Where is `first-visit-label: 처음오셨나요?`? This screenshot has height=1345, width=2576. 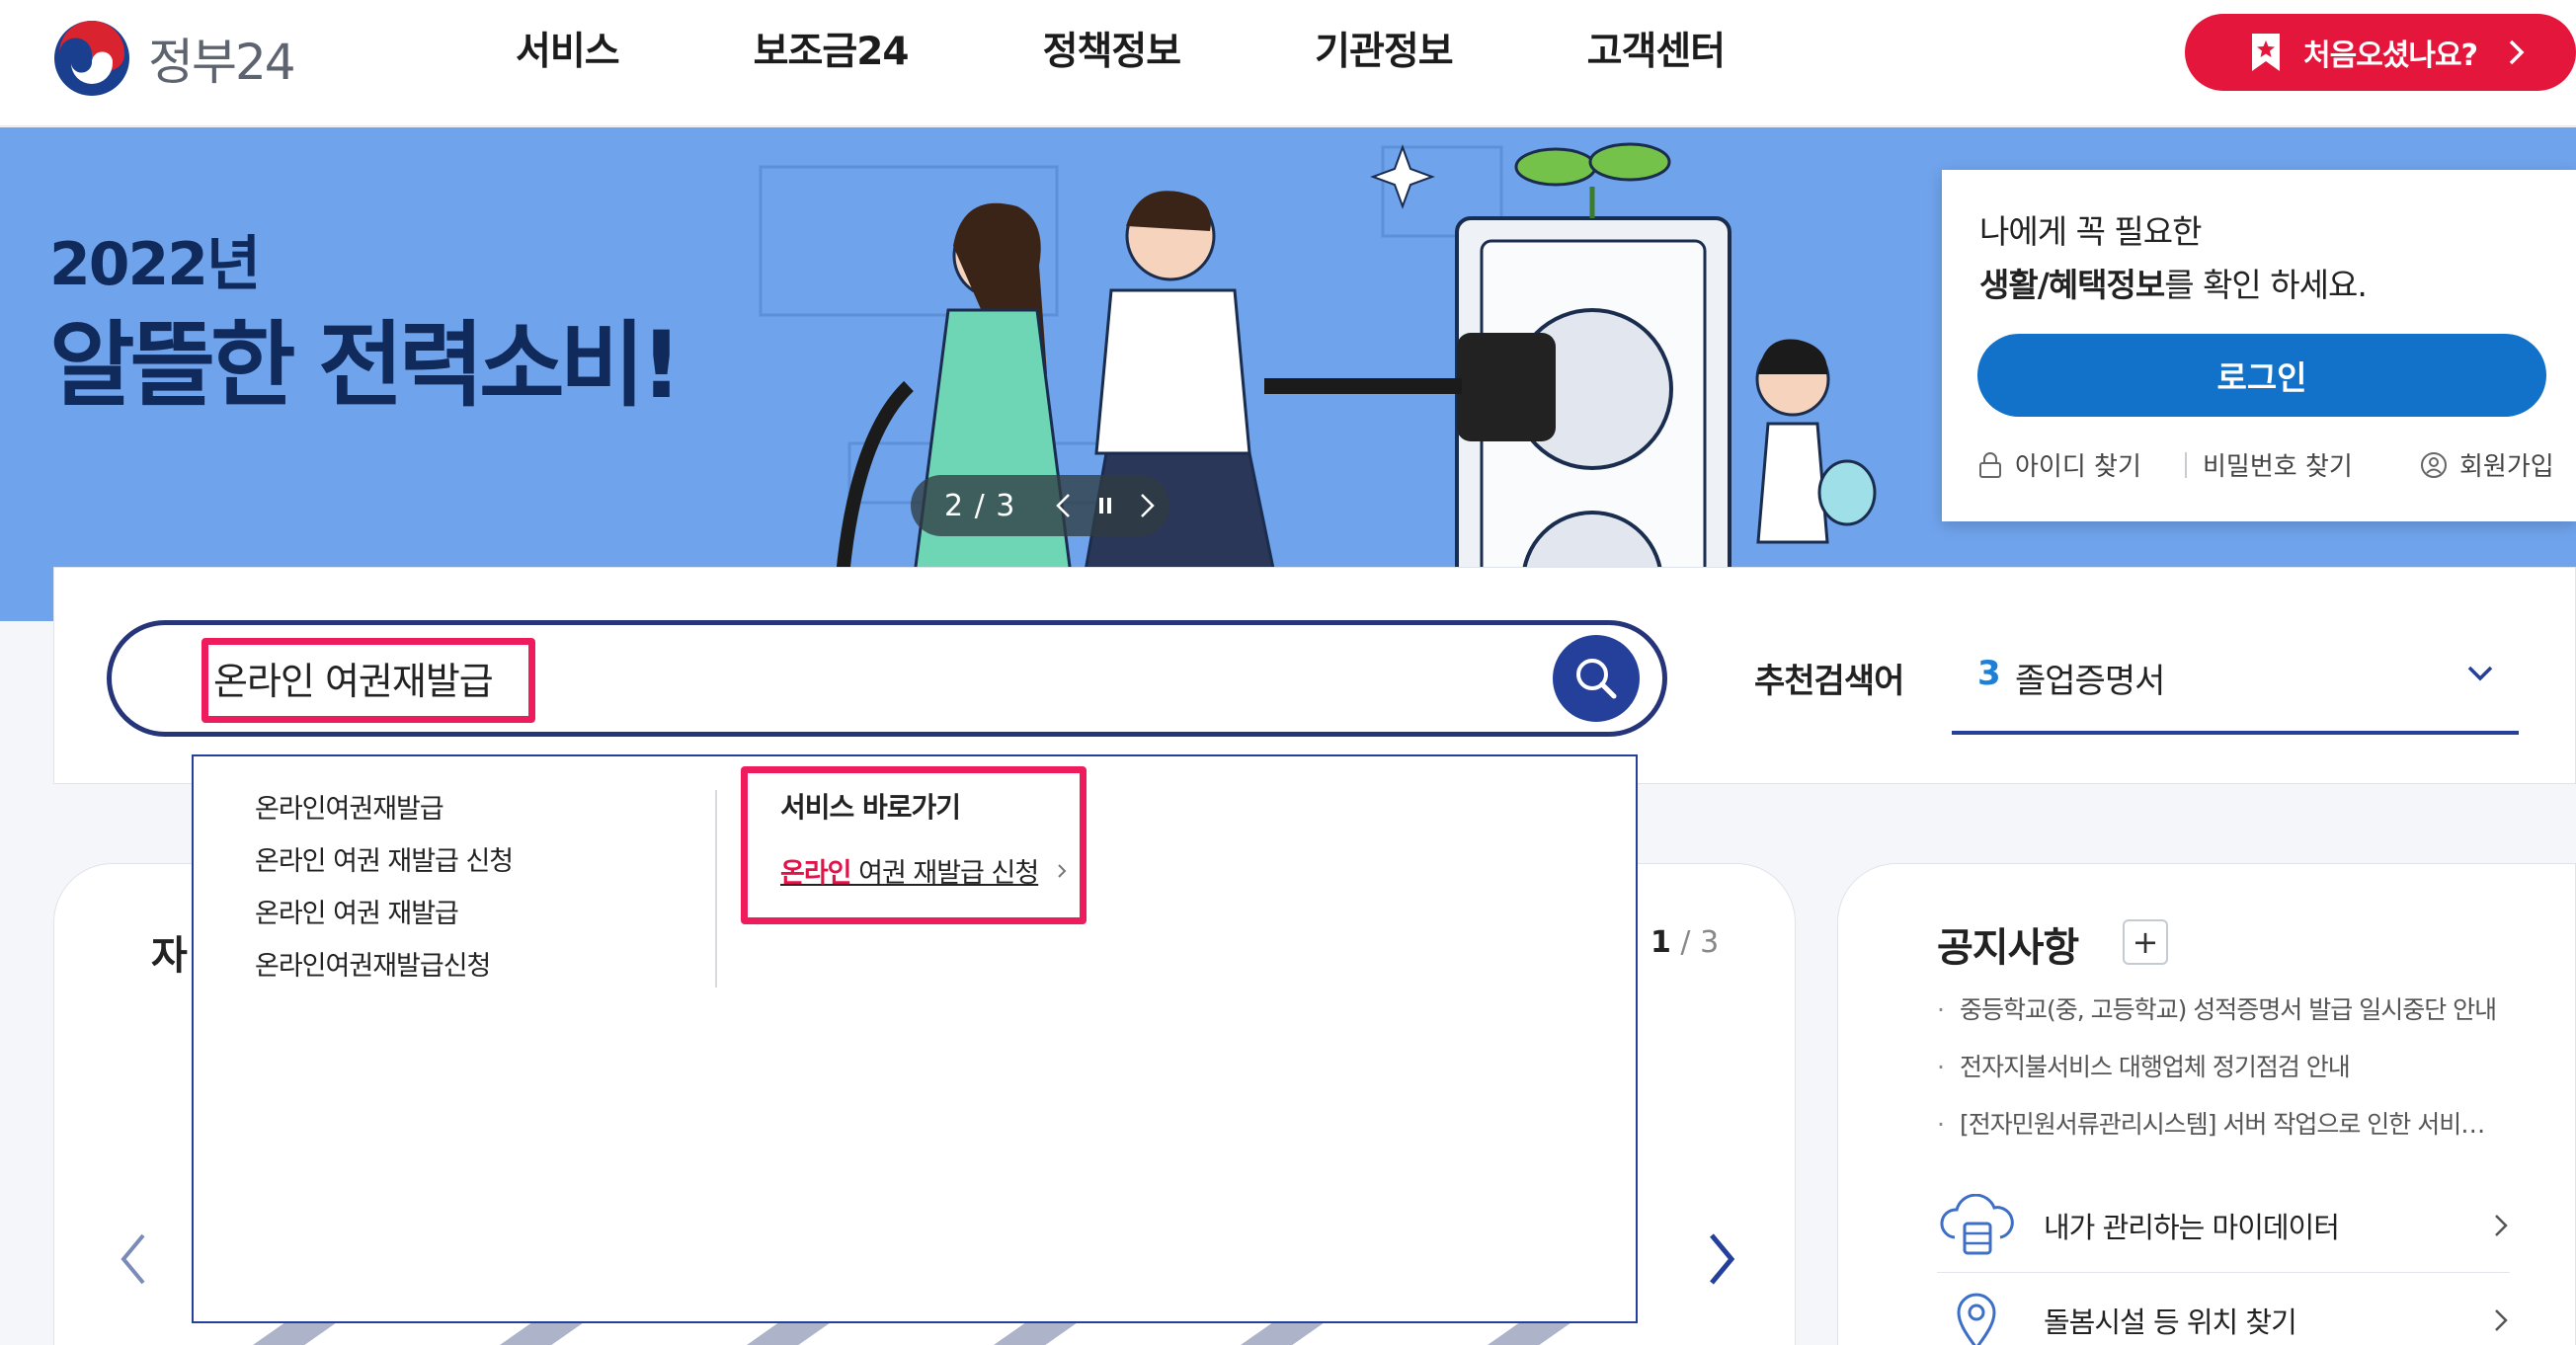
first-visit-label: 처음오셨나요? is located at coordinates (2390, 56).